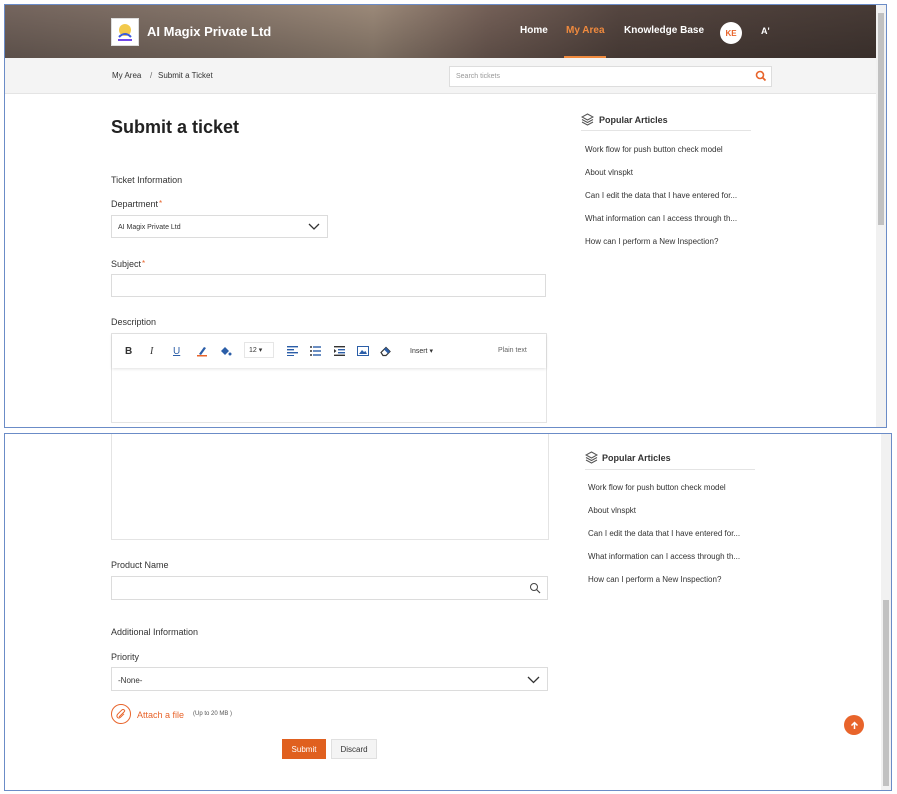 The width and height of the screenshot is (897, 794). What do you see at coordinates (664, 30) in the screenshot?
I see `nav-knowledge-base: Knowledge Base` at bounding box center [664, 30].